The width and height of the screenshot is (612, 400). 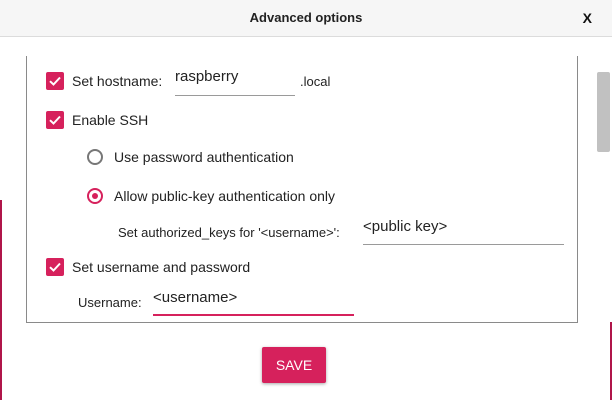 What do you see at coordinates (315, 81) in the screenshot?
I see `hostname-suffix: .local` at bounding box center [315, 81].